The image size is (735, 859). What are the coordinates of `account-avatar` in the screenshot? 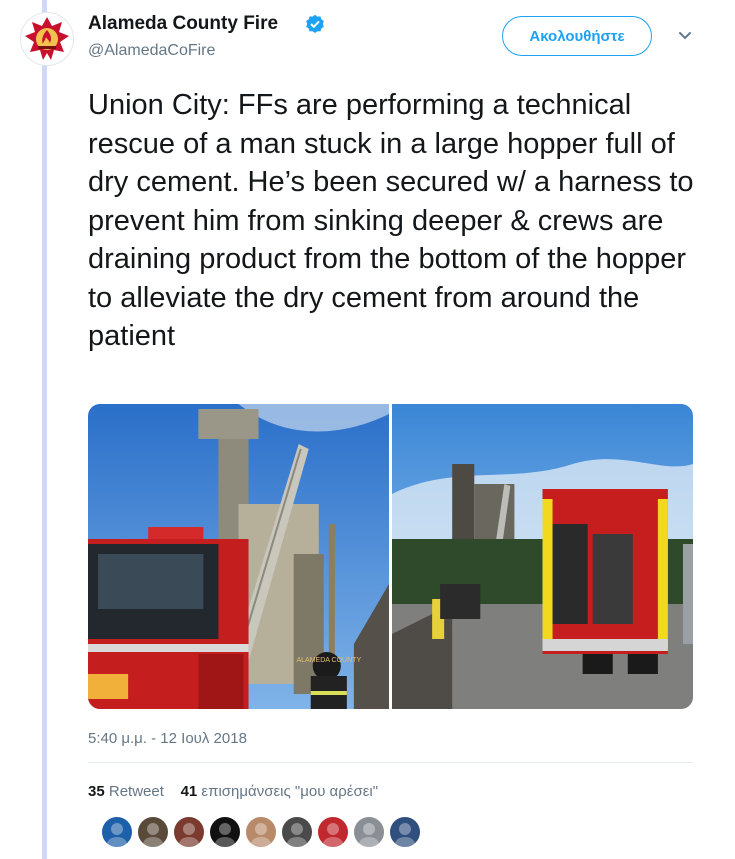 It's located at (47, 39).